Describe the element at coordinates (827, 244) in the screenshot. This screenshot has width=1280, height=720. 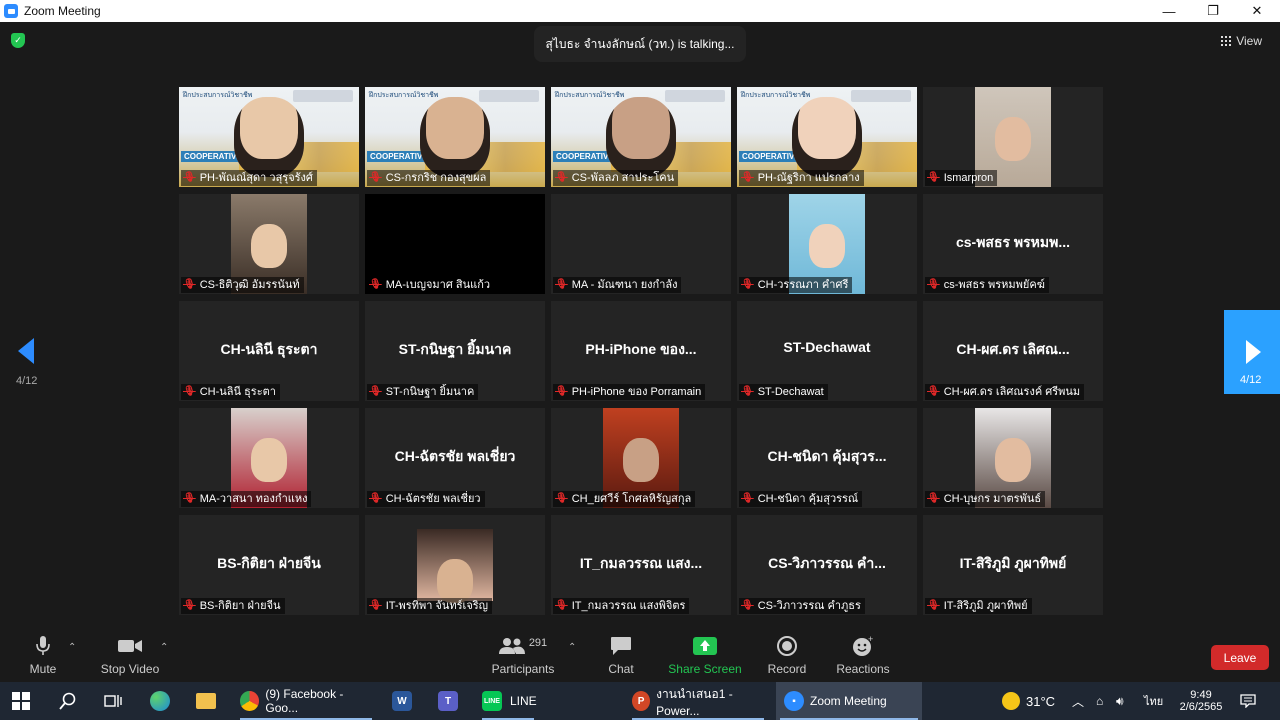
I see `participant-tile: 🎙︎ CH-วรรณภา คำศรี` at that location.